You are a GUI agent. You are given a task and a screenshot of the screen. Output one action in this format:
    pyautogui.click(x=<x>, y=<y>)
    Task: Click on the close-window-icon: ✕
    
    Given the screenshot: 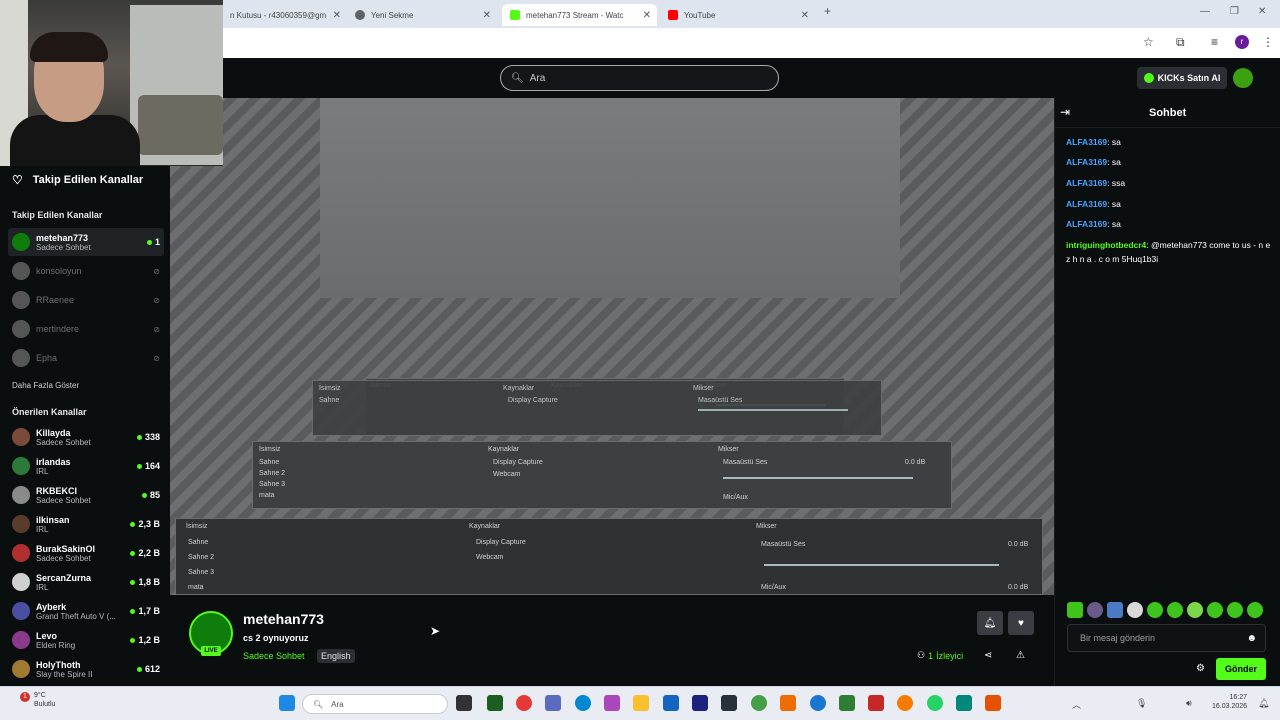 What is the action you would take?
    pyautogui.click(x=1262, y=11)
    